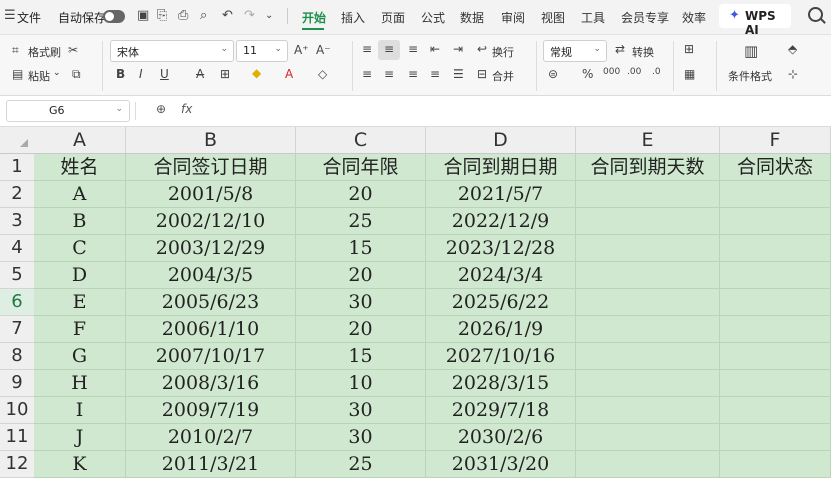 The width and height of the screenshot is (831, 478). I want to click on hamburger-menu-icon: ☰, so click(10, 15).